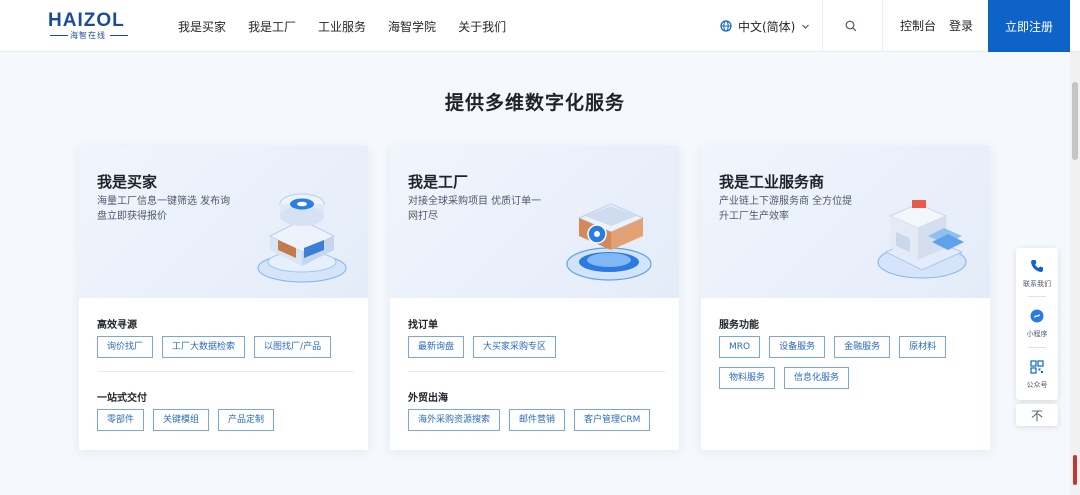 Image resolution: width=1080 pixels, height=495 pixels. I want to click on tag-product-customization: 产品定制, so click(246, 420).